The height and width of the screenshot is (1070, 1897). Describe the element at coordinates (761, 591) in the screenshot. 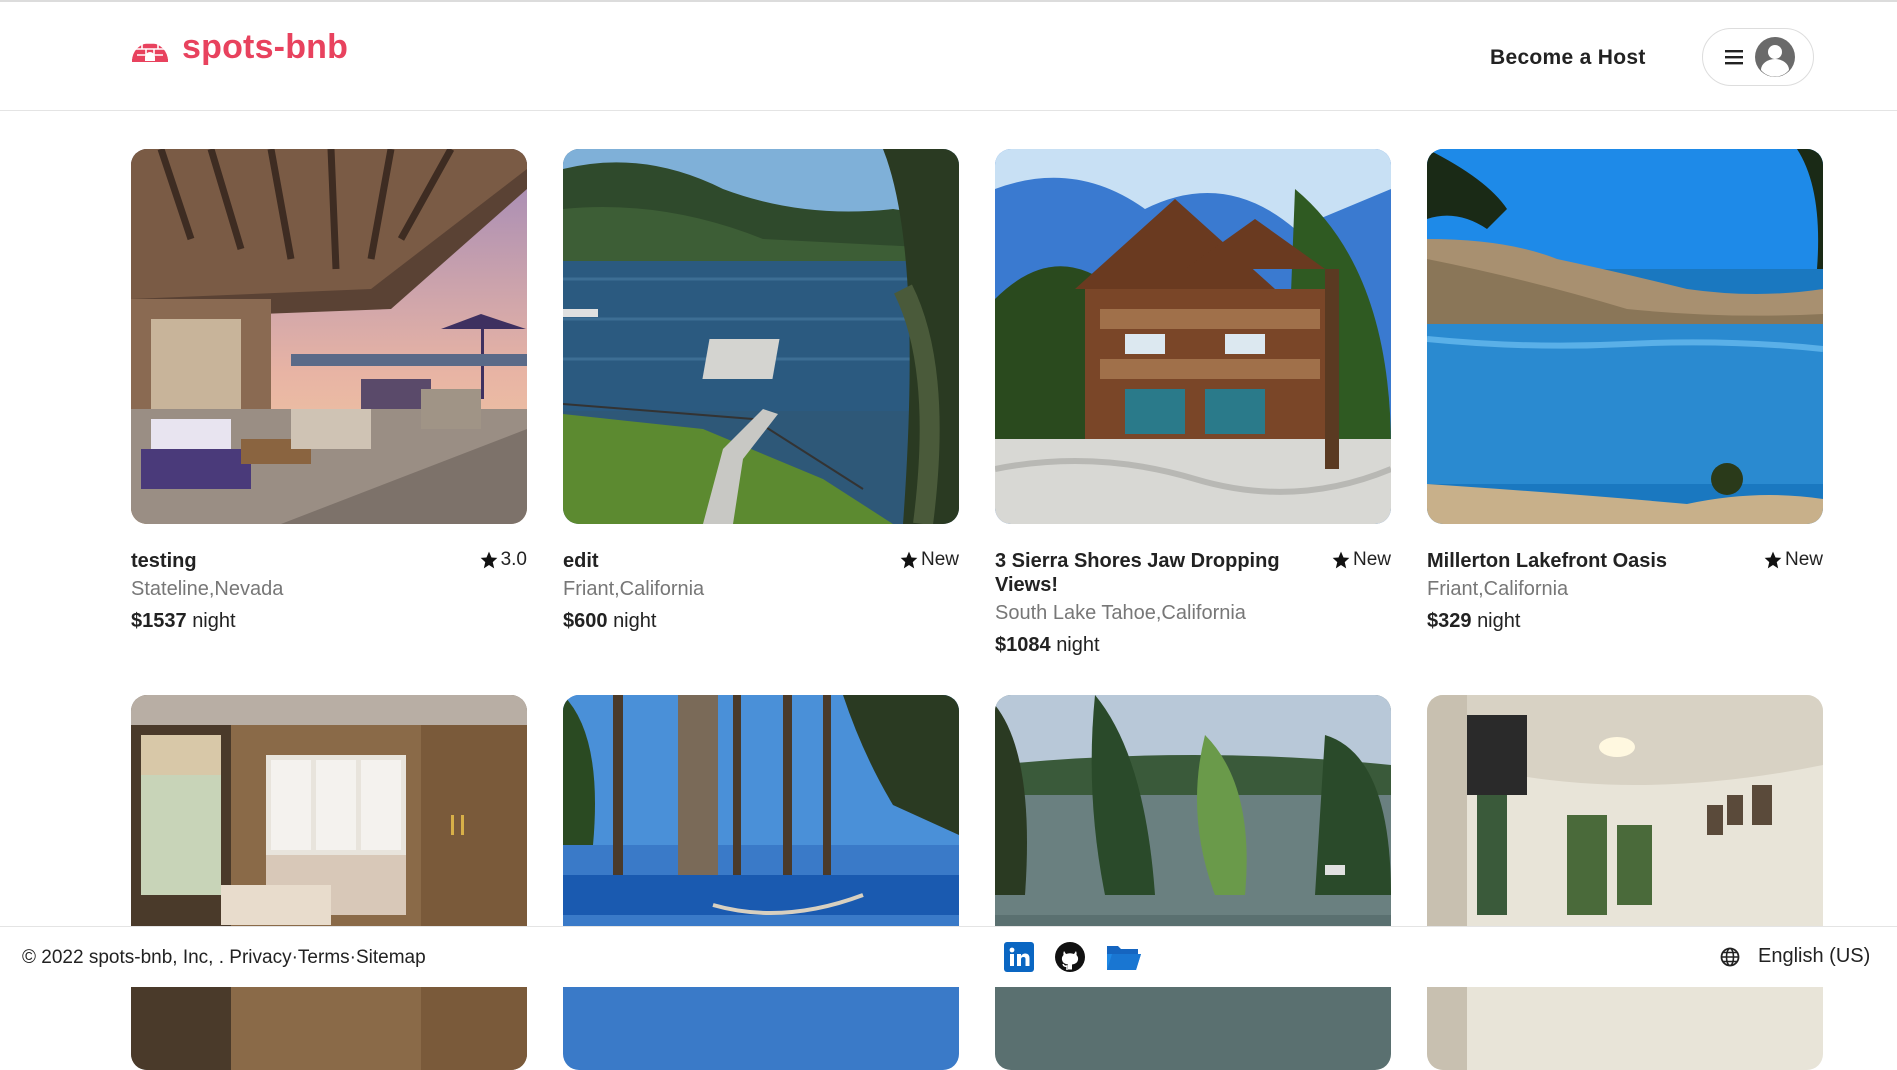

I see `listing-info: edit New Friant,California $600 night` at that location.